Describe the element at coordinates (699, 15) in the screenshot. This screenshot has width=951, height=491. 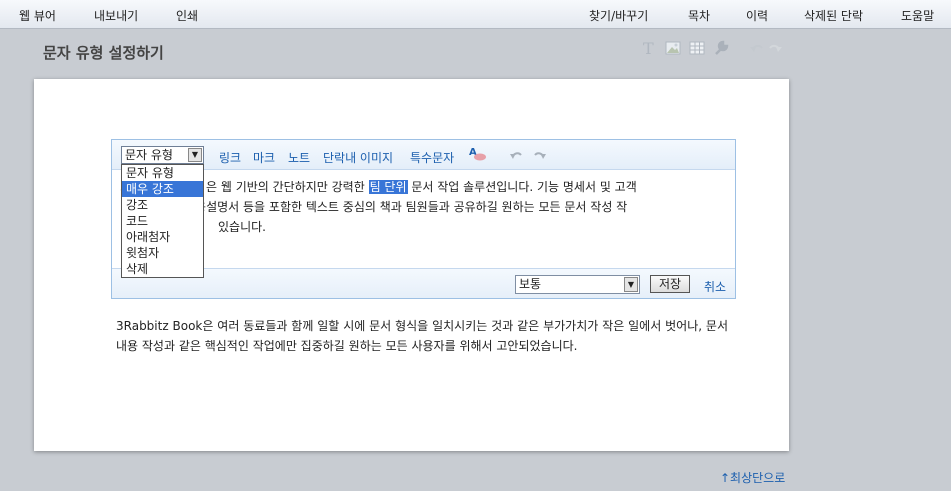
I see `menu-toc: 목차` at that location.